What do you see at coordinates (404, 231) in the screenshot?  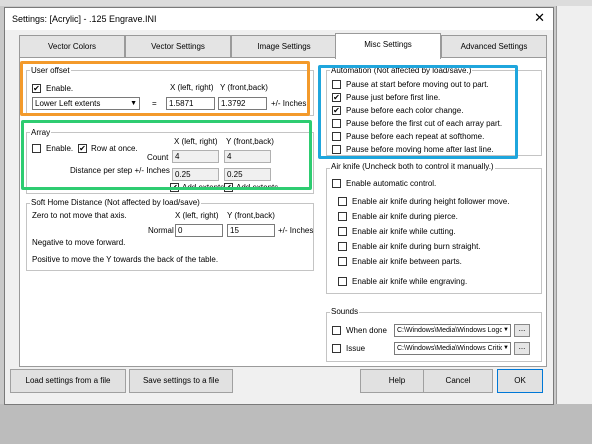 I see `air-knife-label-2: Enable air knife while cutting.` at bounding box center [404, 231].